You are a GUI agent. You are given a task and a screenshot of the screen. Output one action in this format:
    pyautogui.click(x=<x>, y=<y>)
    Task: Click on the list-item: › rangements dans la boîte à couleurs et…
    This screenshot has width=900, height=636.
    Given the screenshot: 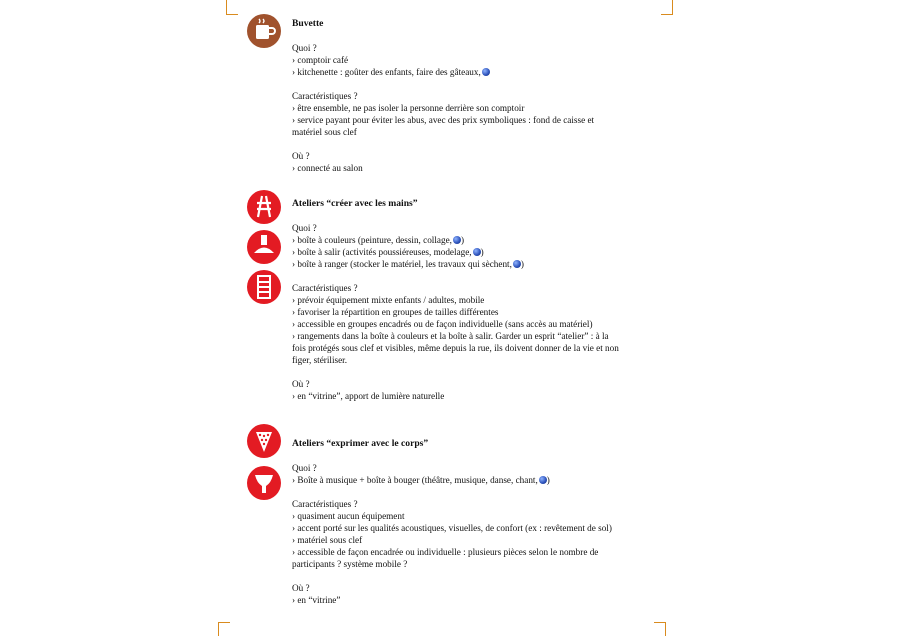 What is the action you would take?
    pyautogui.click(x=455, y=348)
    